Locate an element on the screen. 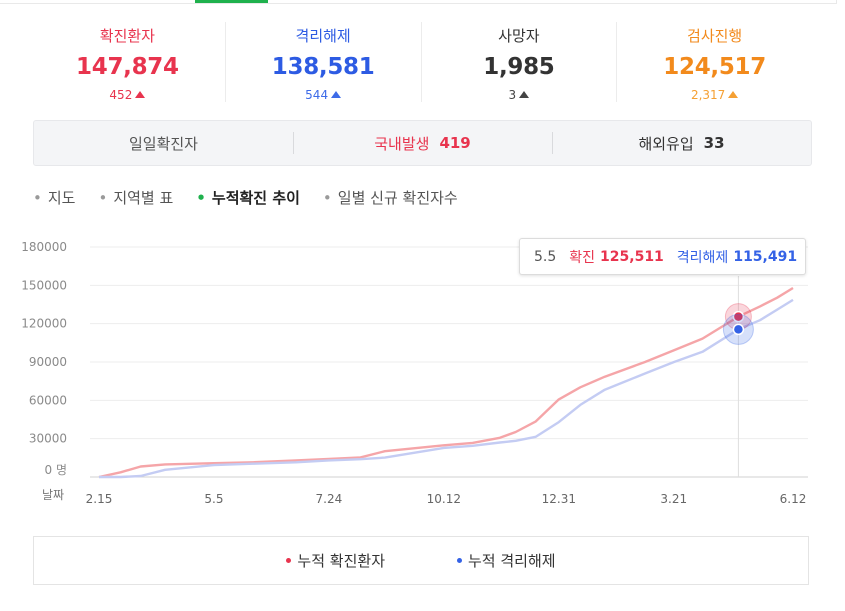  chart-view-tabs: • 지도 • 지역별 표 • 누적확진 추이 • 일별 신규 확진자수 is located at coordinates (245, 198).